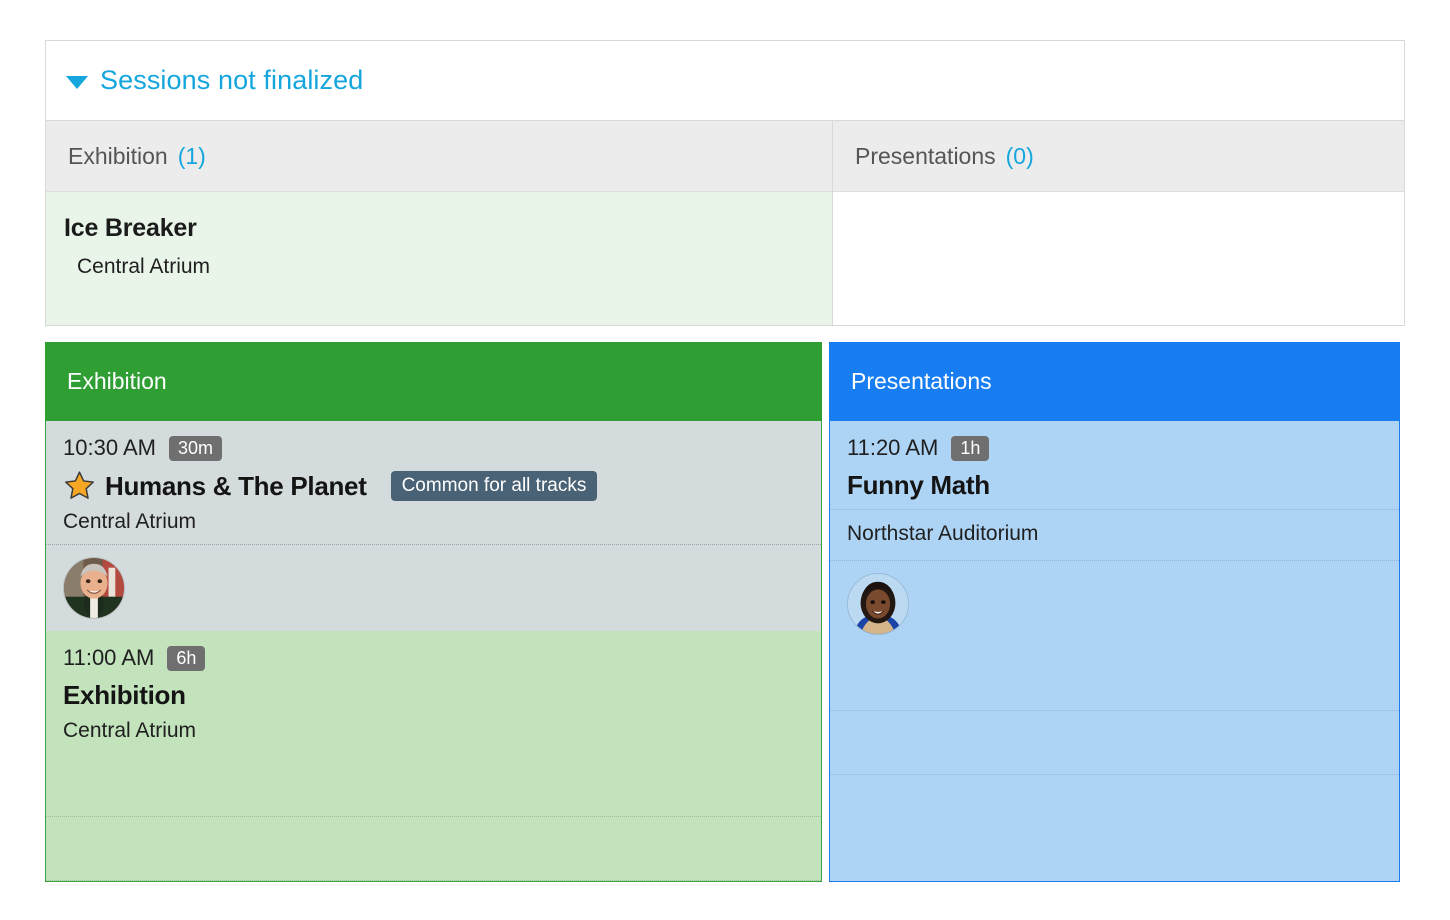  I want to click on chevron-down-icon, so click(77, 82).